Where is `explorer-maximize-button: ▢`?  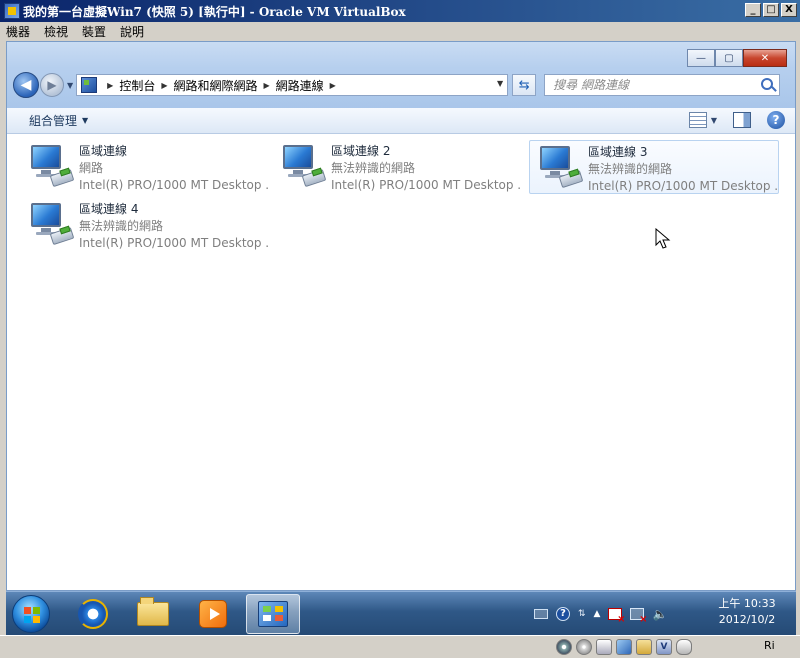
explorer-maximize-button: ▢ is located at coordinates (729, 58).